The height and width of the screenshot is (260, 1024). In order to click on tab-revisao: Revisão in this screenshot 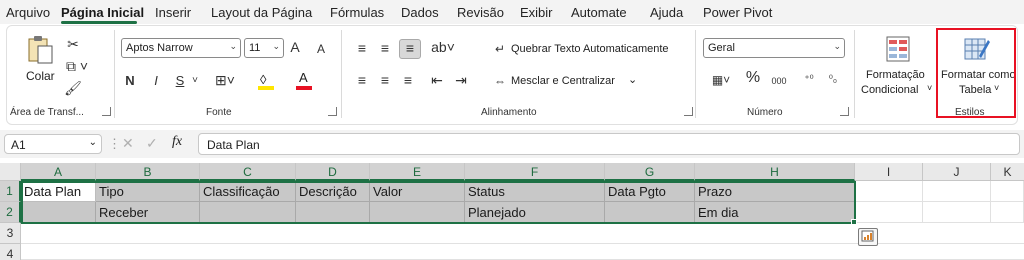, I will do `click(480, 12)`.